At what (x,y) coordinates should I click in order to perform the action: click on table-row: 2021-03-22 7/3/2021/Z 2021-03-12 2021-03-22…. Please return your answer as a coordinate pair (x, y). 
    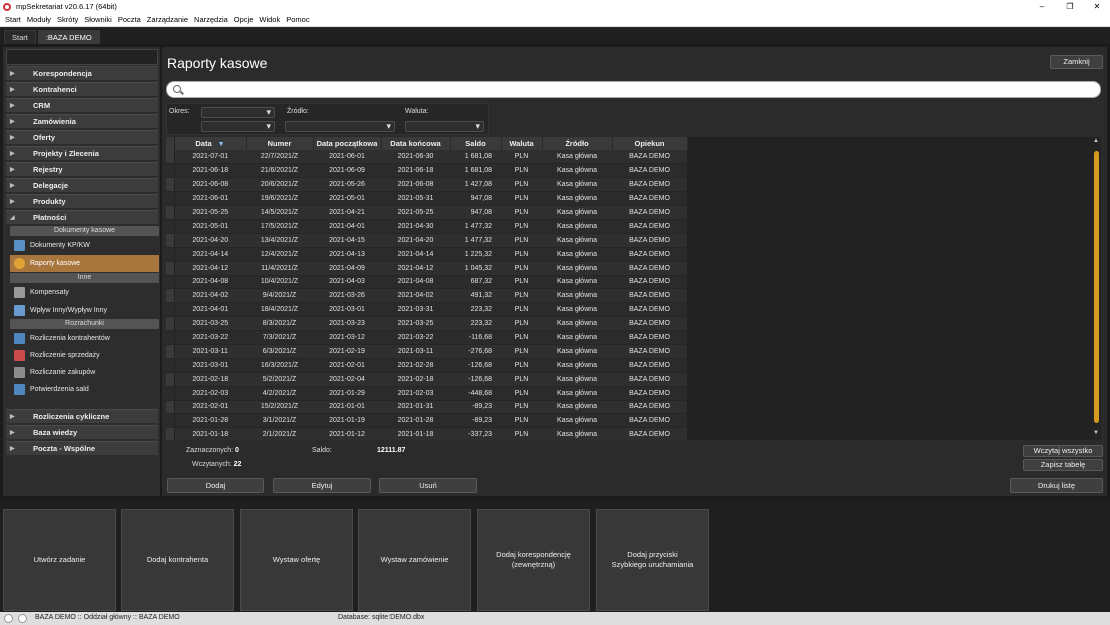
    Looking at the image, I should click on (426, 337).